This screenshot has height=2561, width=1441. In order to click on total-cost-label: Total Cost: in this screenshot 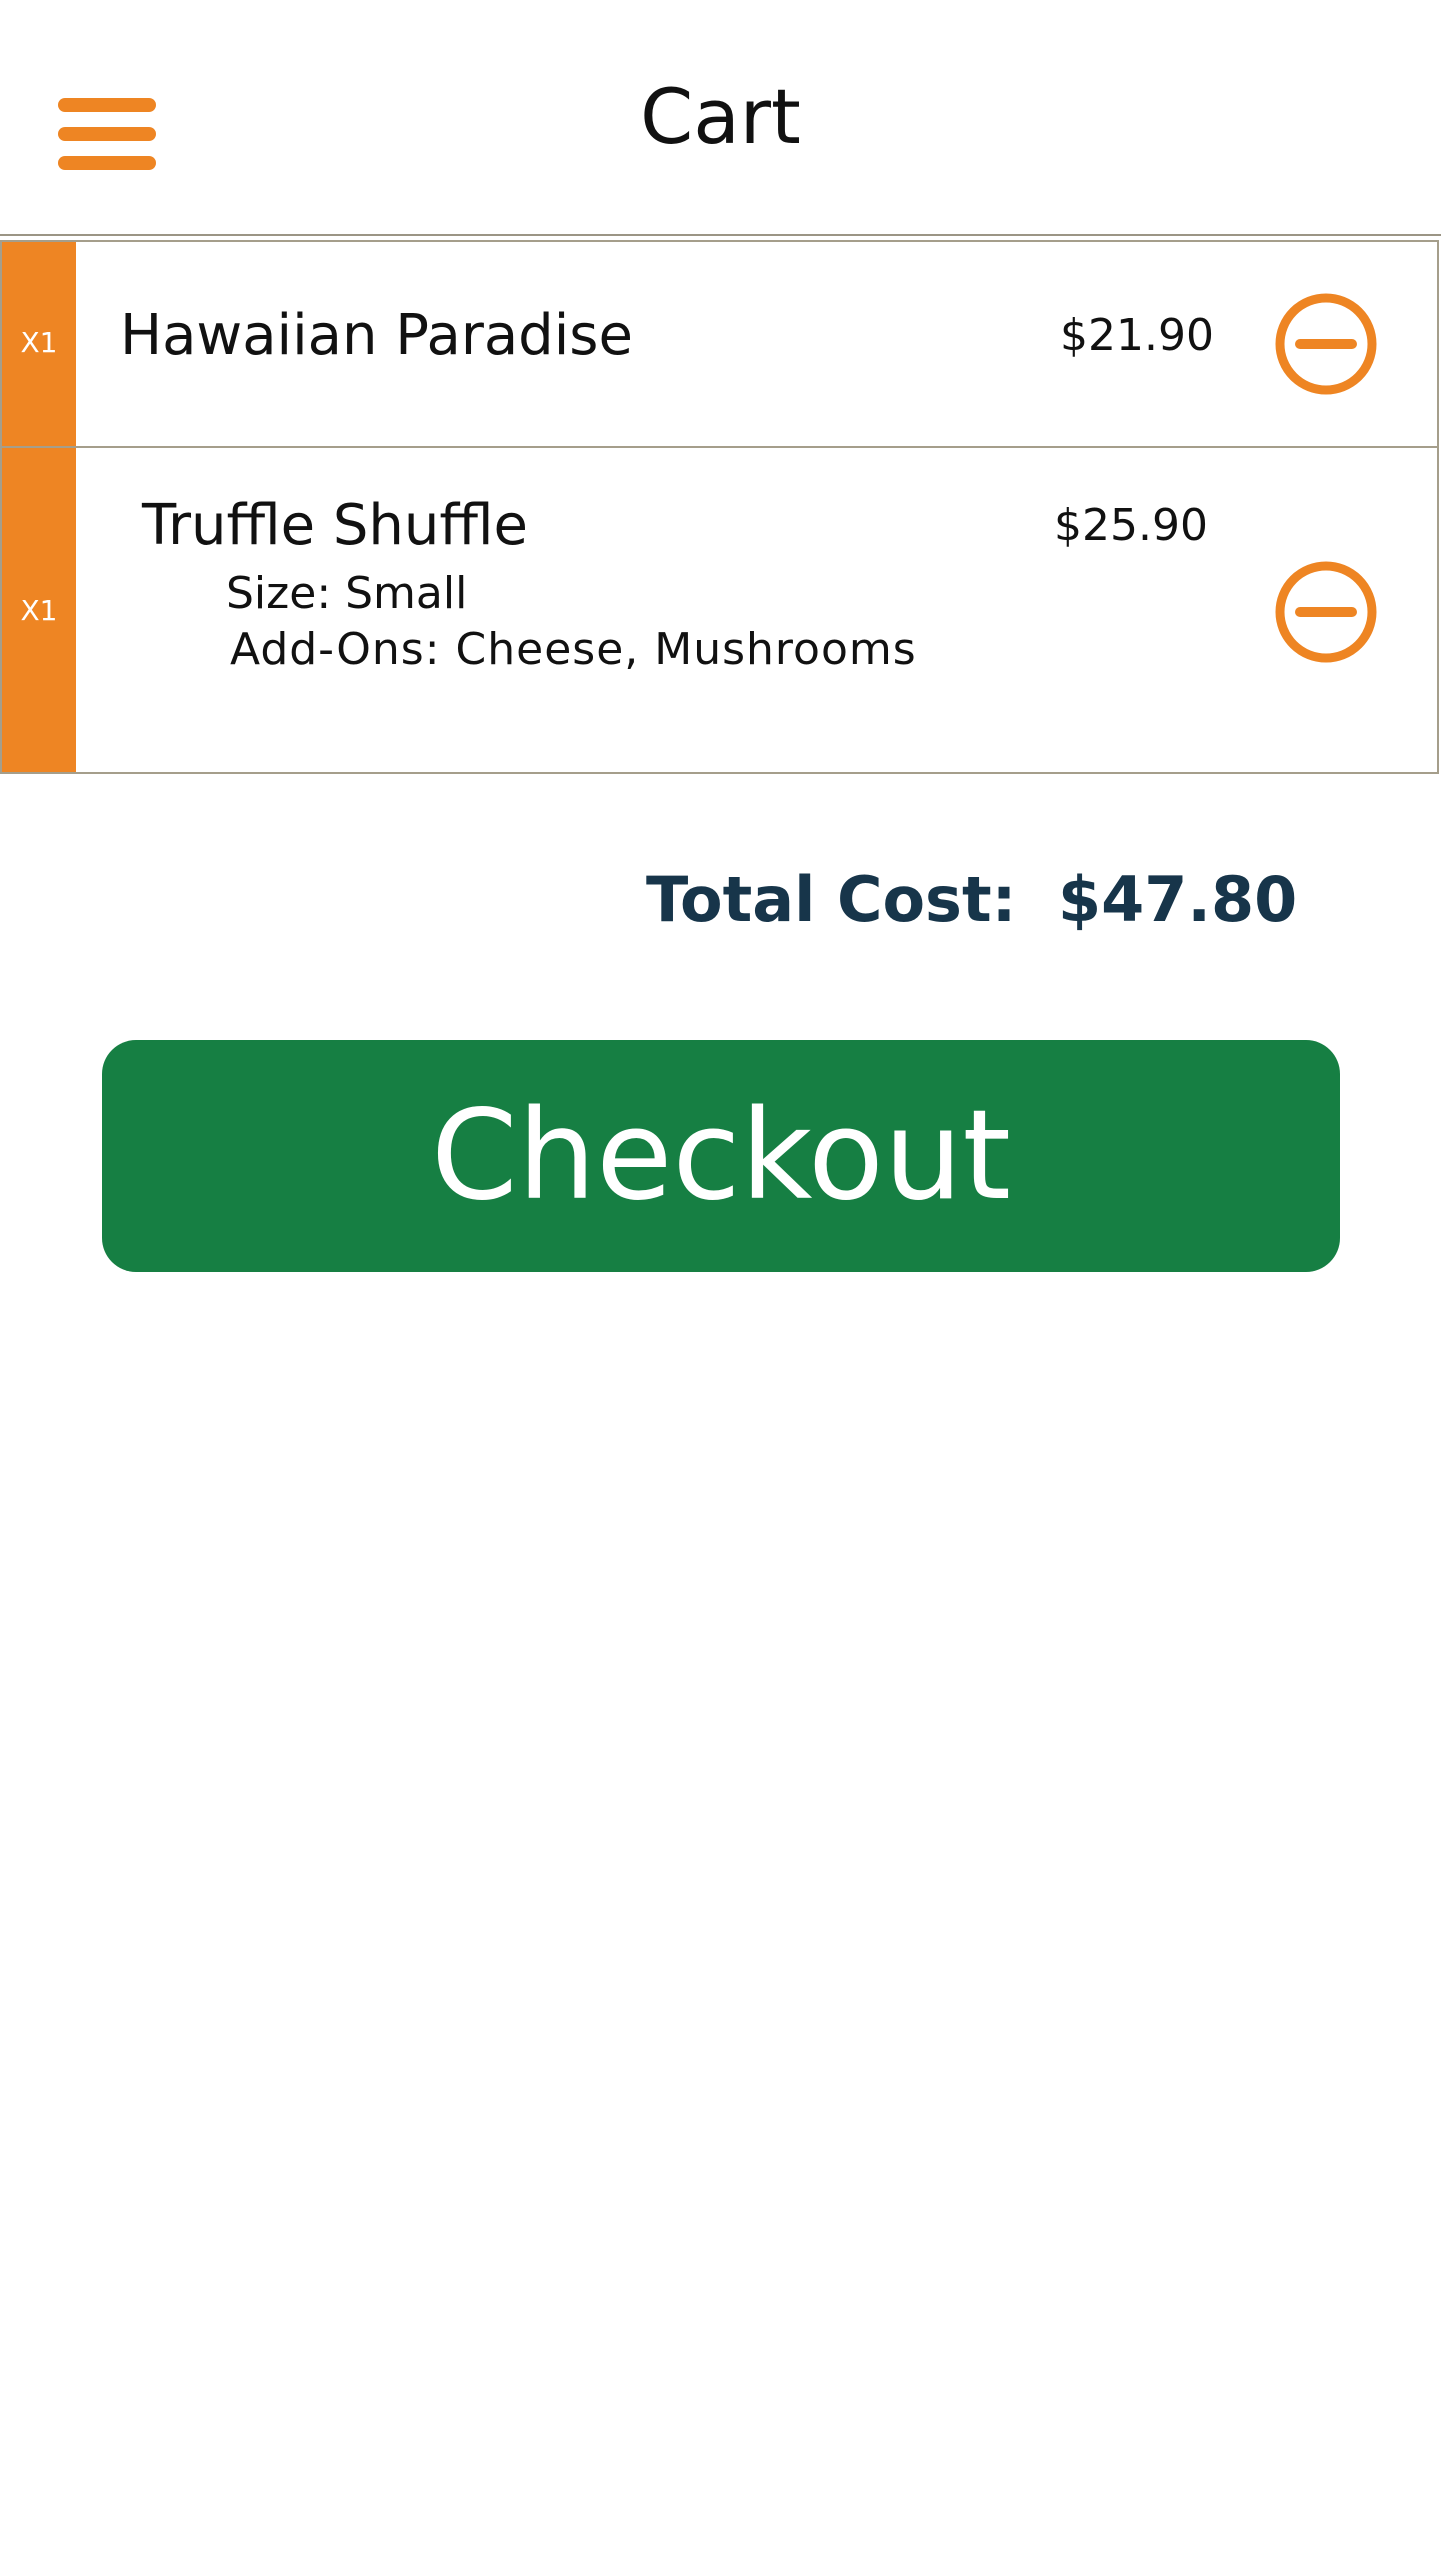, I will do `click(831, 899)`.